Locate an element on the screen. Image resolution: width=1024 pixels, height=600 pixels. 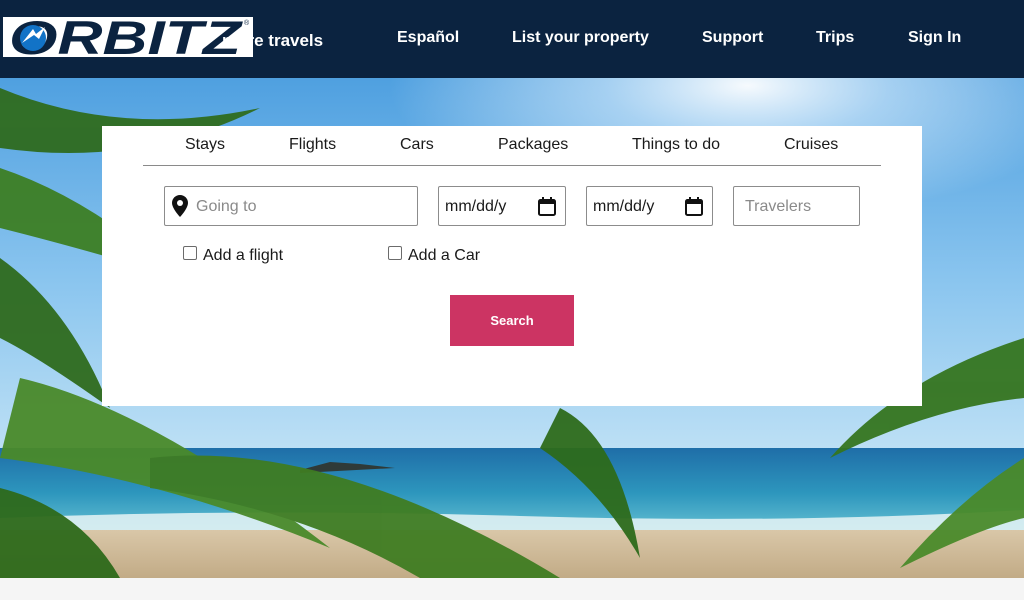
nav-espanol: Español is located at coordinates (428, 38).